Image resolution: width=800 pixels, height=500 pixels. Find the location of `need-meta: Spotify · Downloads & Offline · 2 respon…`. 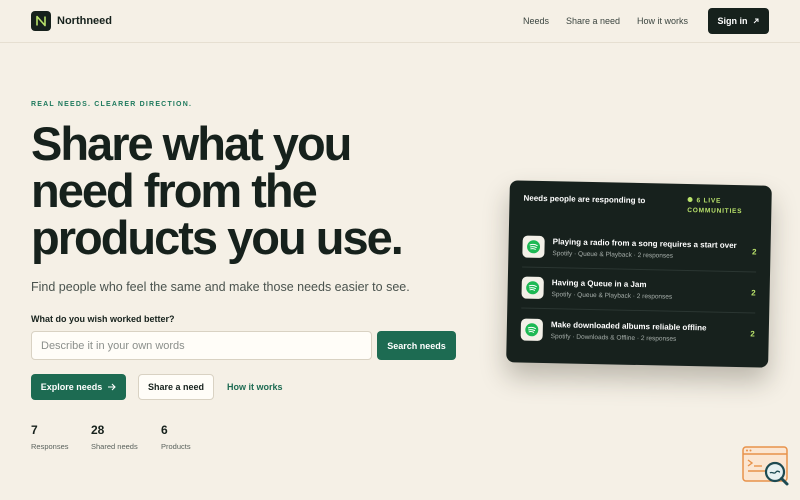

need-meta: Spotify · Downloads & Offline · 2 respon… is located at coordinates (613, 337).